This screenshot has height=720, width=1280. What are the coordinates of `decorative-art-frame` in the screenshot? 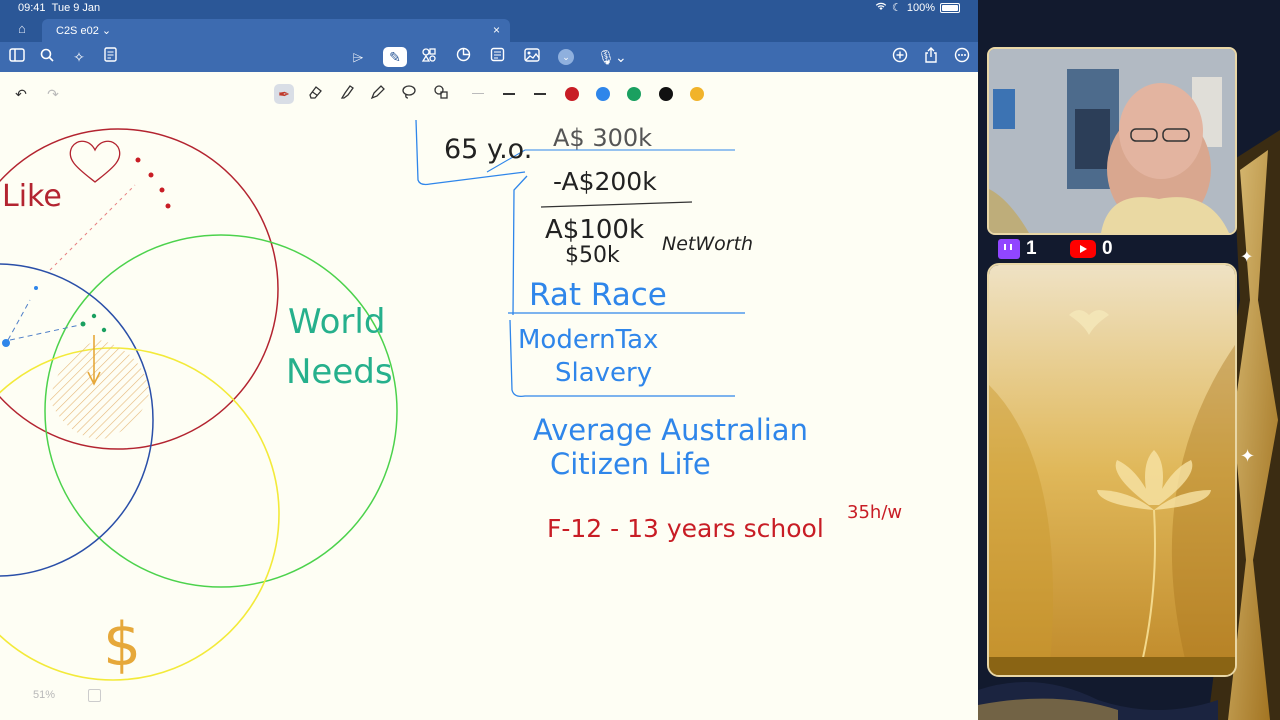 It's located at (1112, 470).